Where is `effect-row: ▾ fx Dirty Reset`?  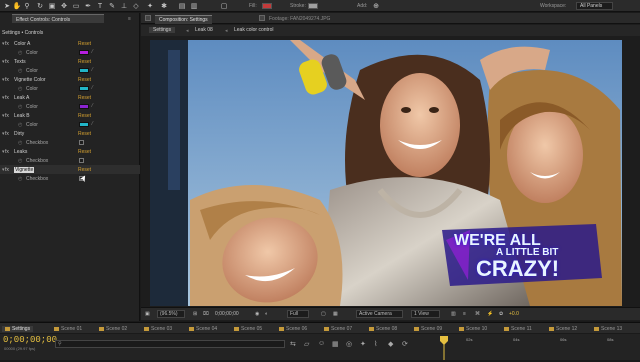
effect-row: ▾ fx Dirty Reset is located at coordinates (70, 133).